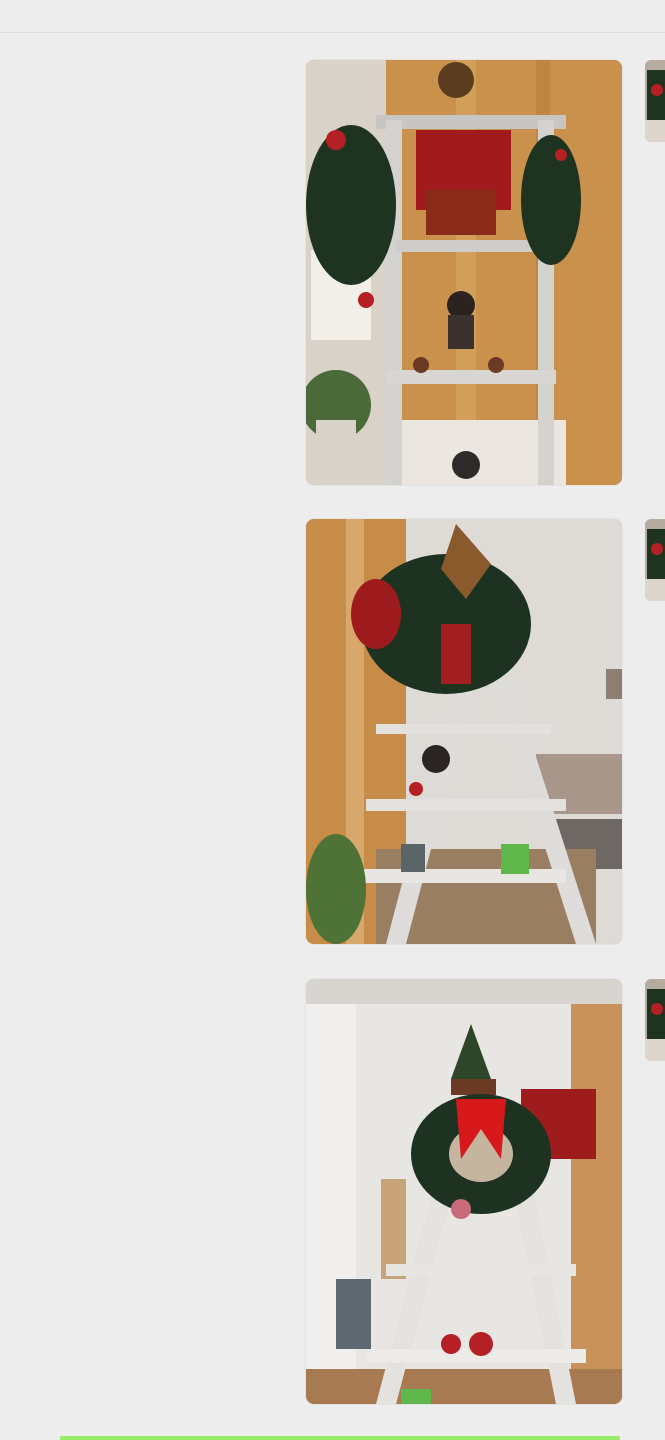 Image resolution: width=665 pixels, height=1440 pixels. What do you see at coordinates (340, 1438) in the screenshot?
I see `next-message-bubble-edge` at bounding box center [340, 1438].